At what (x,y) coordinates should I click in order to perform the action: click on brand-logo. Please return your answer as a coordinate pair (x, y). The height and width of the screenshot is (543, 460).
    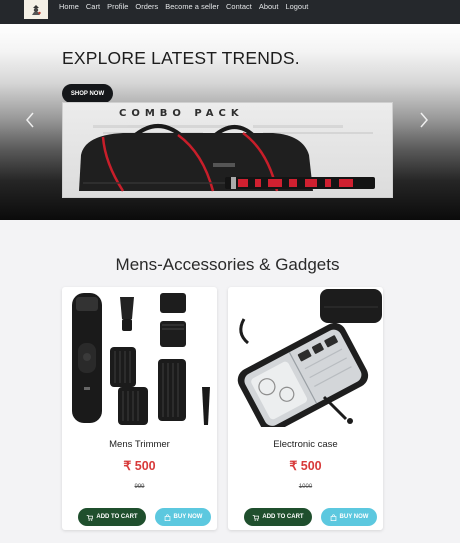
    Looking at the image, I should click on (36, 9).